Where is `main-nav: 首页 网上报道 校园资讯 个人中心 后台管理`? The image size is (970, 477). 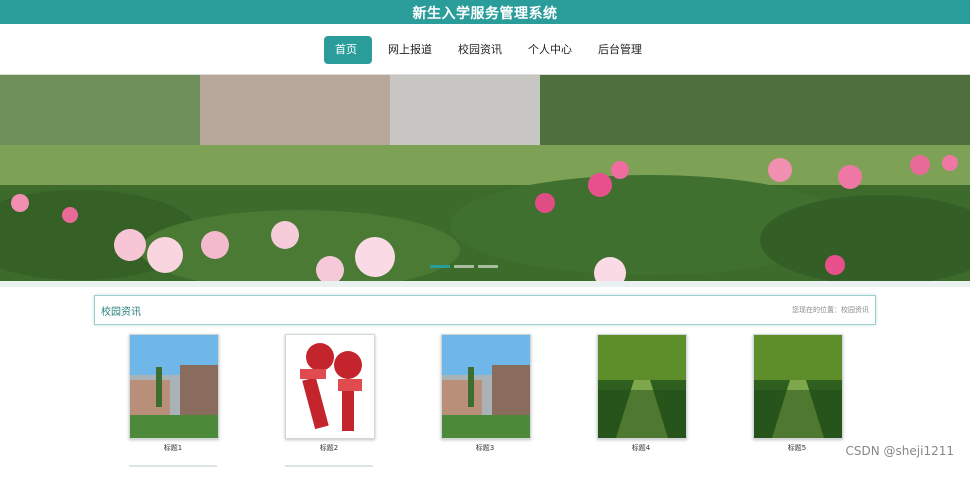 main-nav: 首页 网上报道 校园资讯 个人中心 后台管理 is located at coordinates (485, 49).